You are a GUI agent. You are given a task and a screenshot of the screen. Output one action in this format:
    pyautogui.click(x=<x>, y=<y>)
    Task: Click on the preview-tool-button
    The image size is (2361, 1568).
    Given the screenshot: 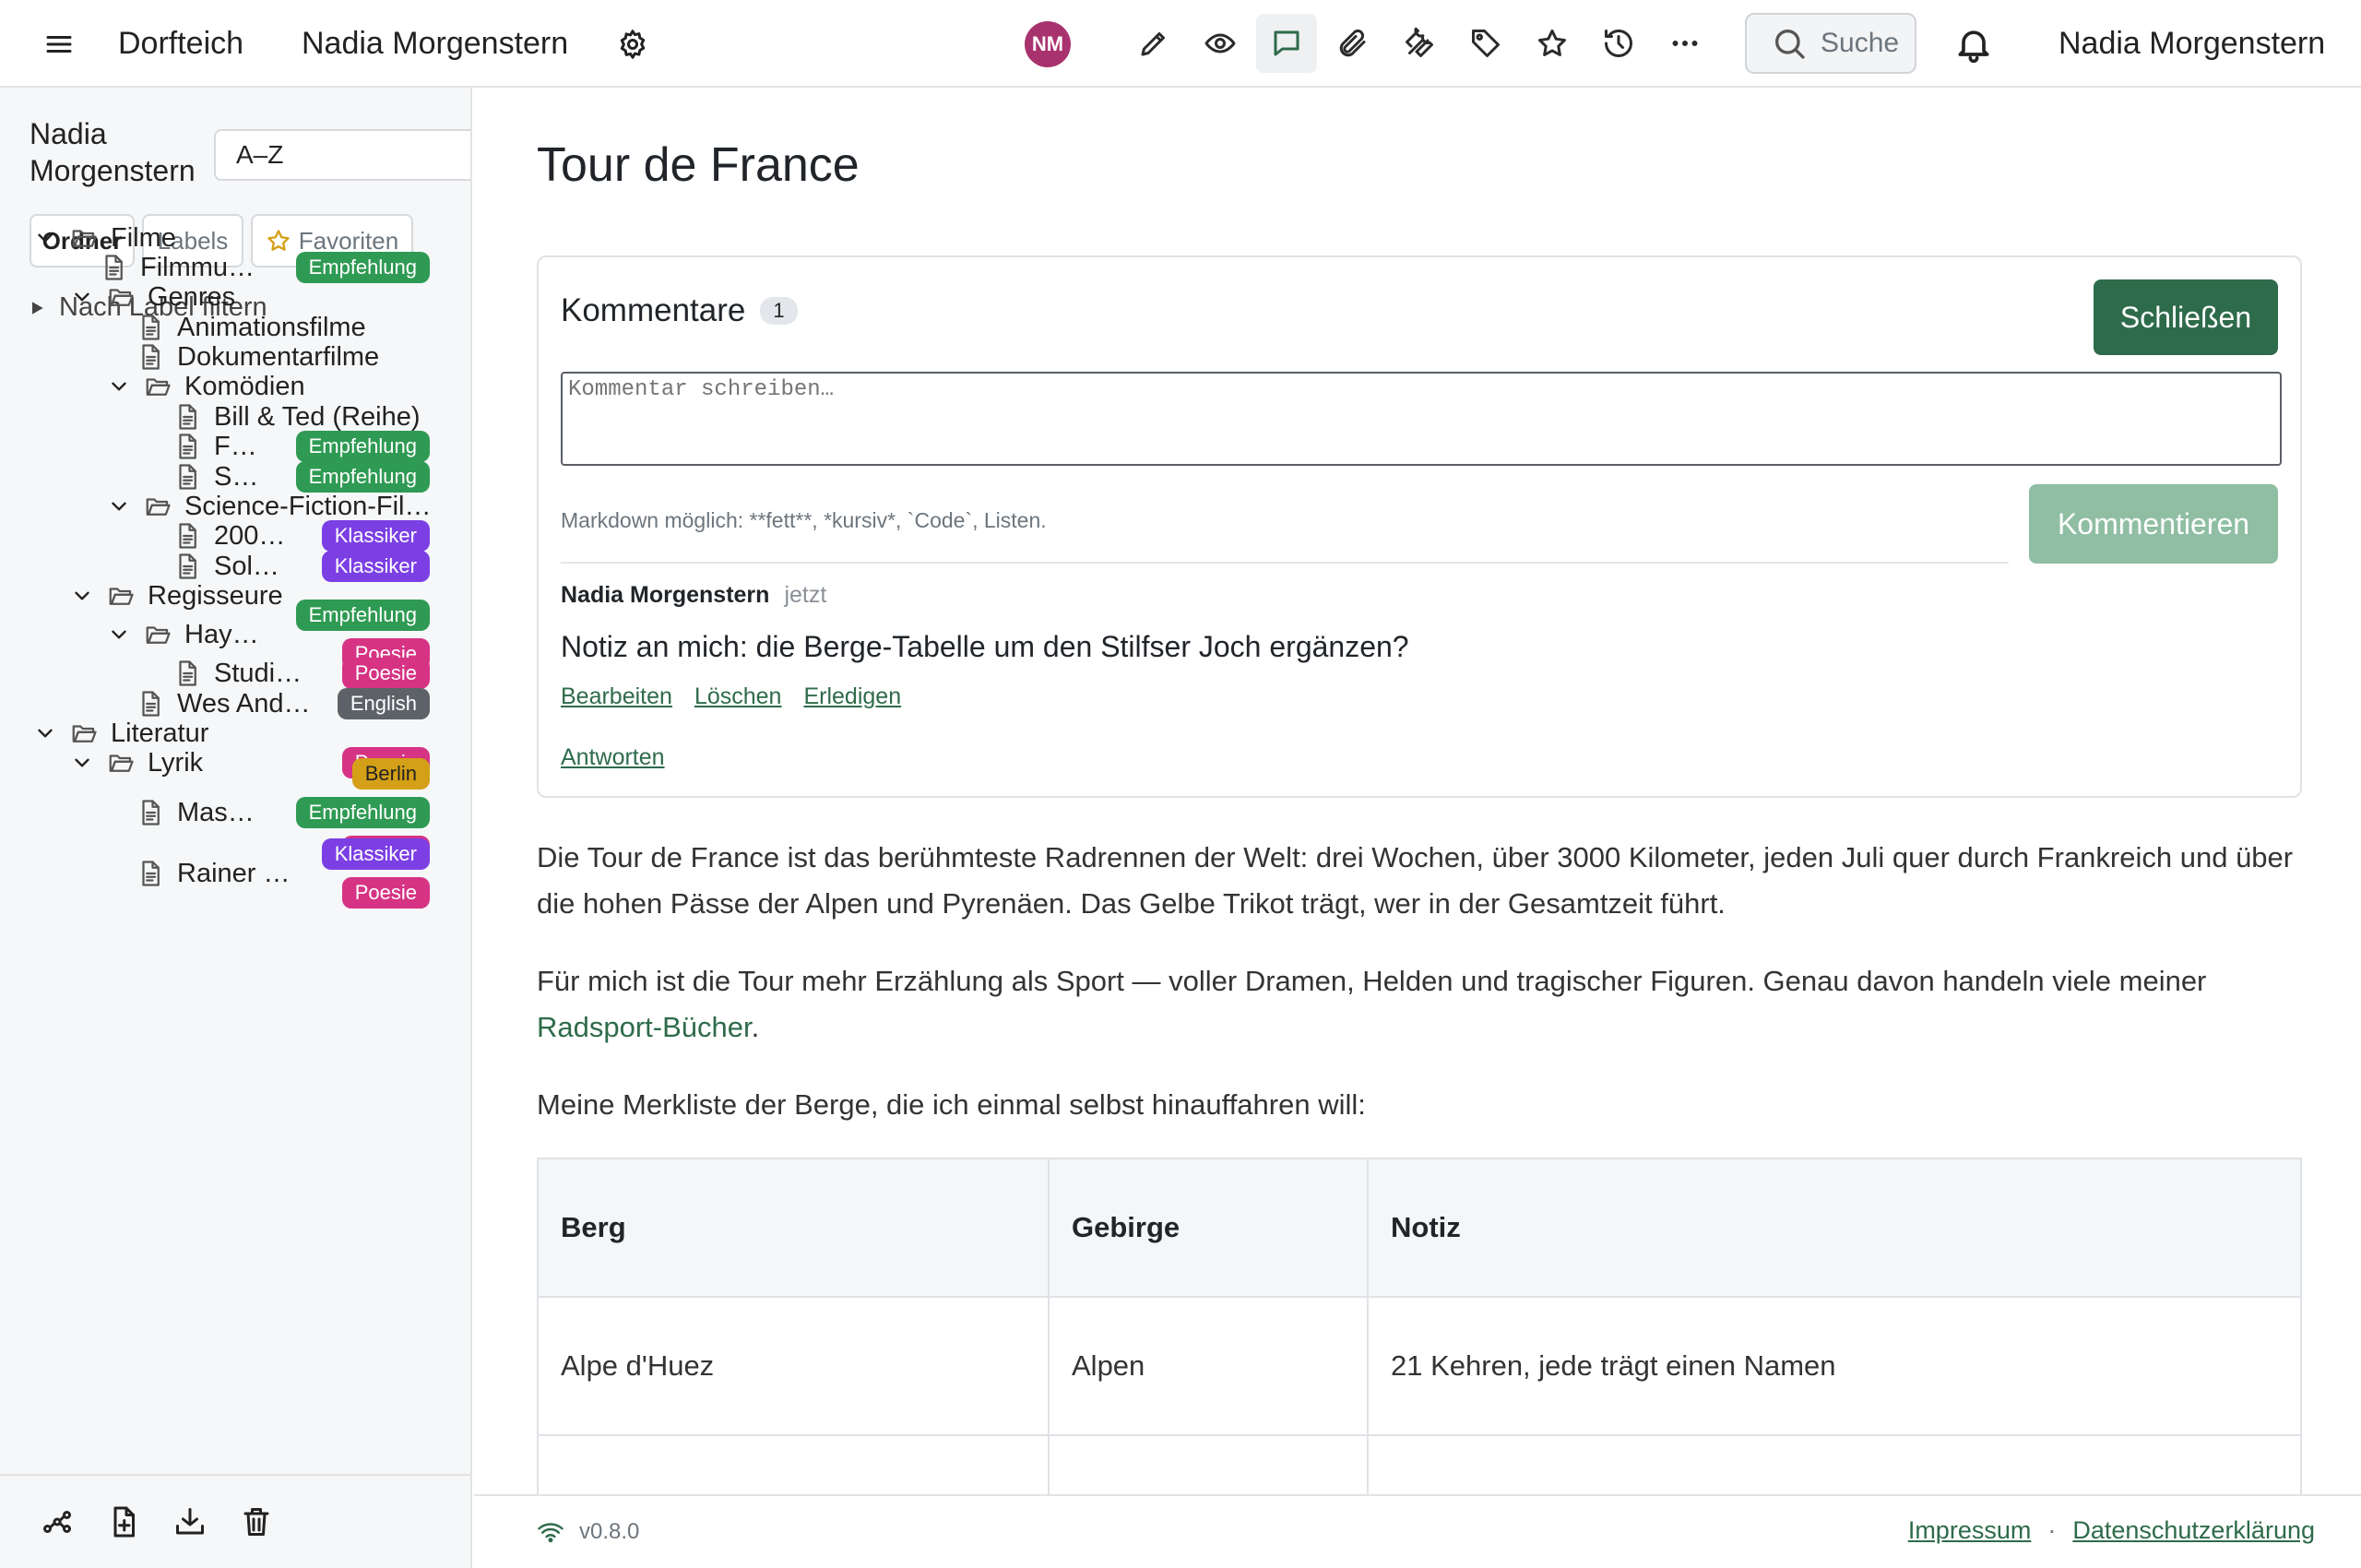 What is the action you would take?
    pyautogui.click(x=1220, y=43)
    